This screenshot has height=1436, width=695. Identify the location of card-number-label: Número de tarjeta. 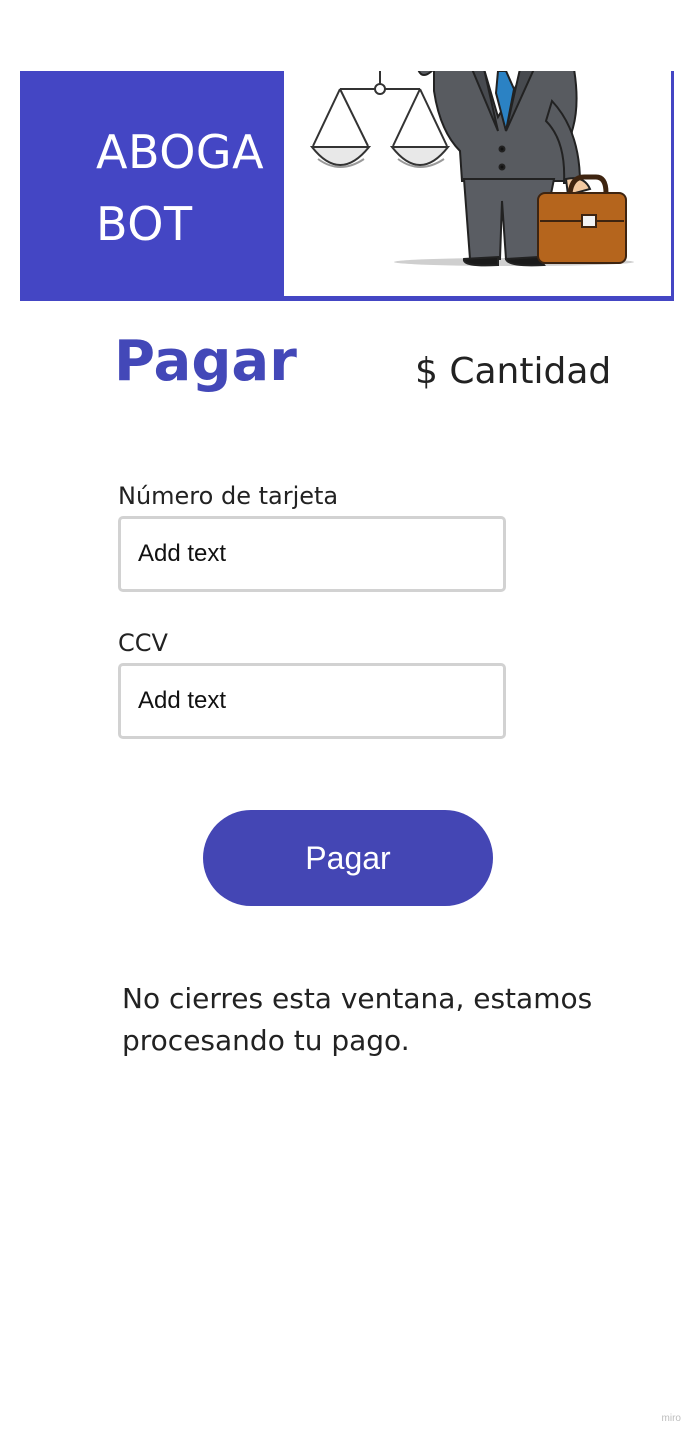
(228, 496).